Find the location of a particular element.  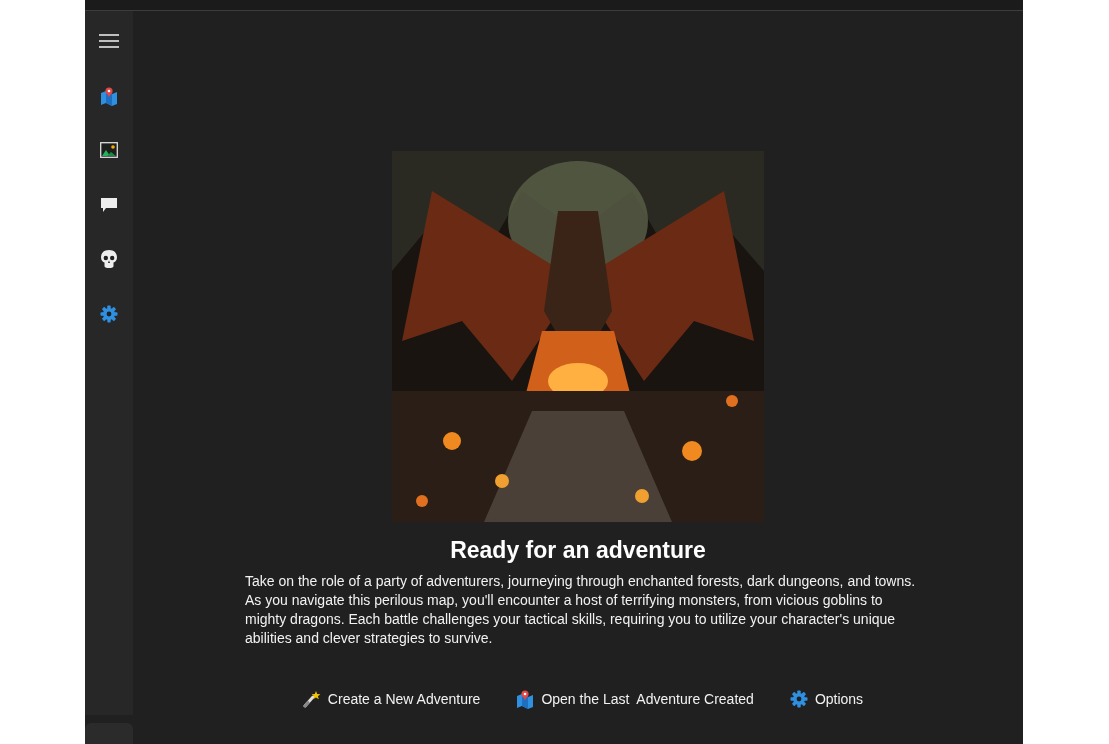

image-icon is located at coordinates (109, 150).